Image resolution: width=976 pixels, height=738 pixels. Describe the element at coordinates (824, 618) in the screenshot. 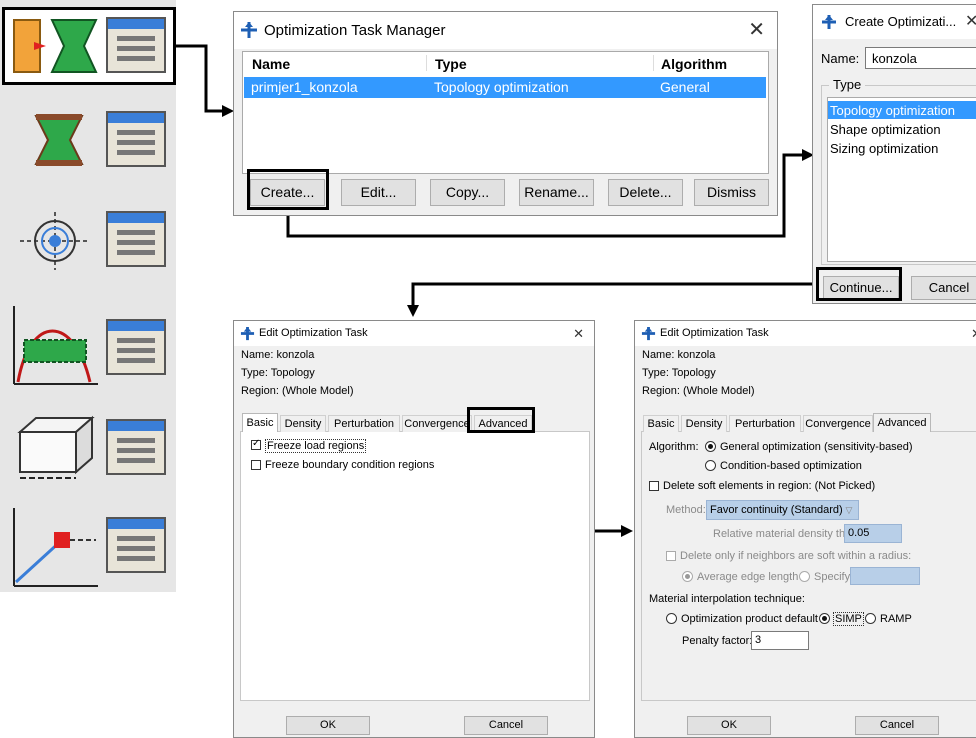

I see `interp-simp-radio` at that location.